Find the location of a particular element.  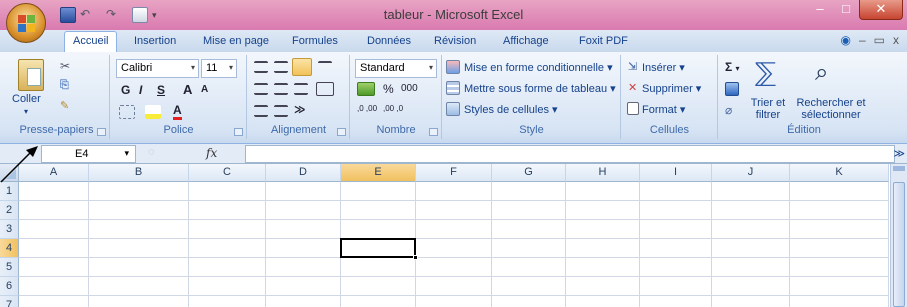

tab-insertion: Insertion is located at coordinates (155, 41).